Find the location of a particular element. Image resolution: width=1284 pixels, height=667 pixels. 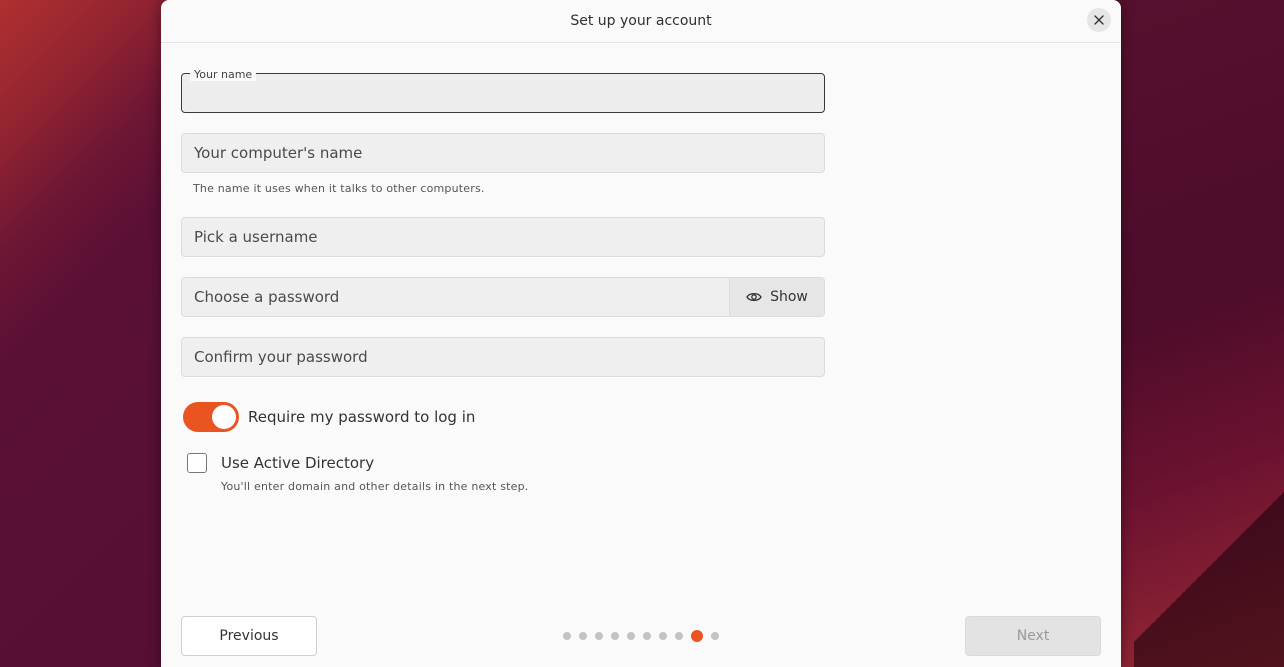

step-indicator is located at coordinates (641, 636).